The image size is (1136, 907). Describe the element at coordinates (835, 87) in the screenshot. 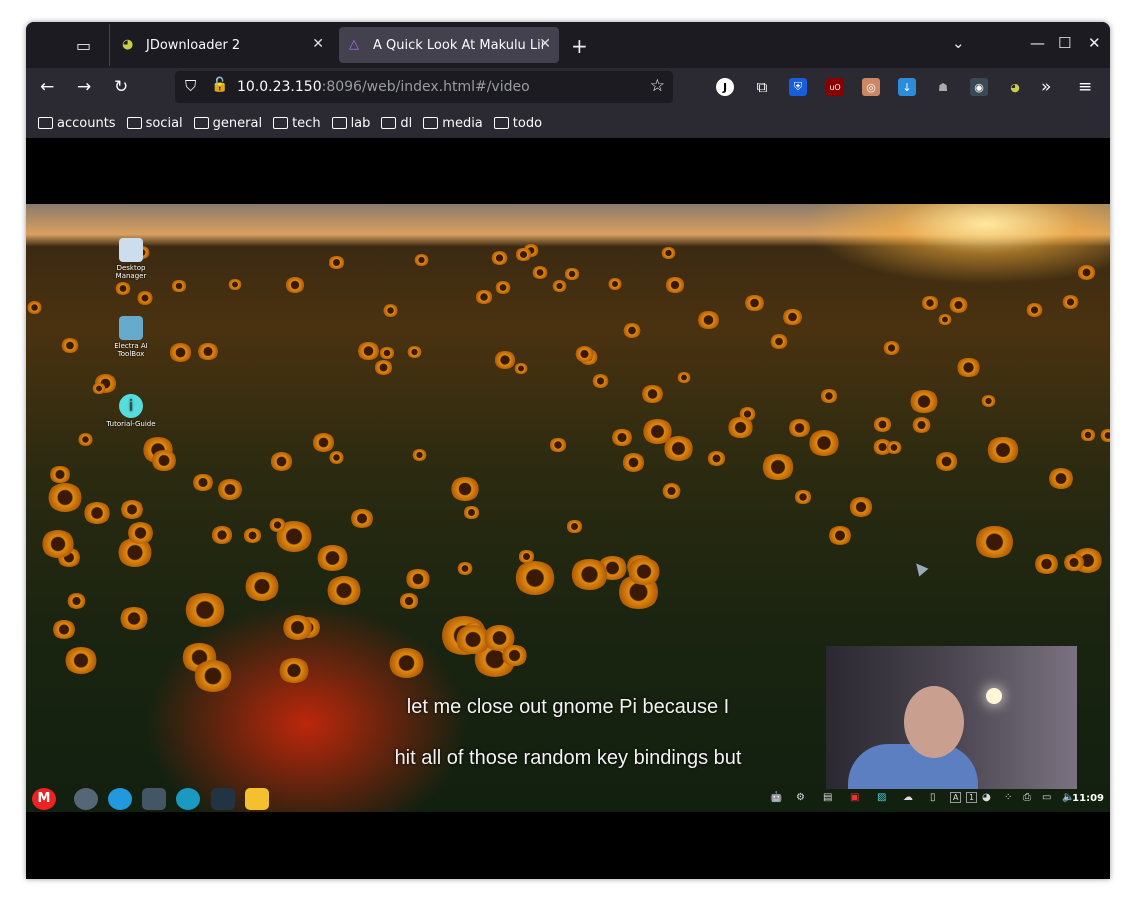

I see `ublock-origin-icon: uO` at that location.